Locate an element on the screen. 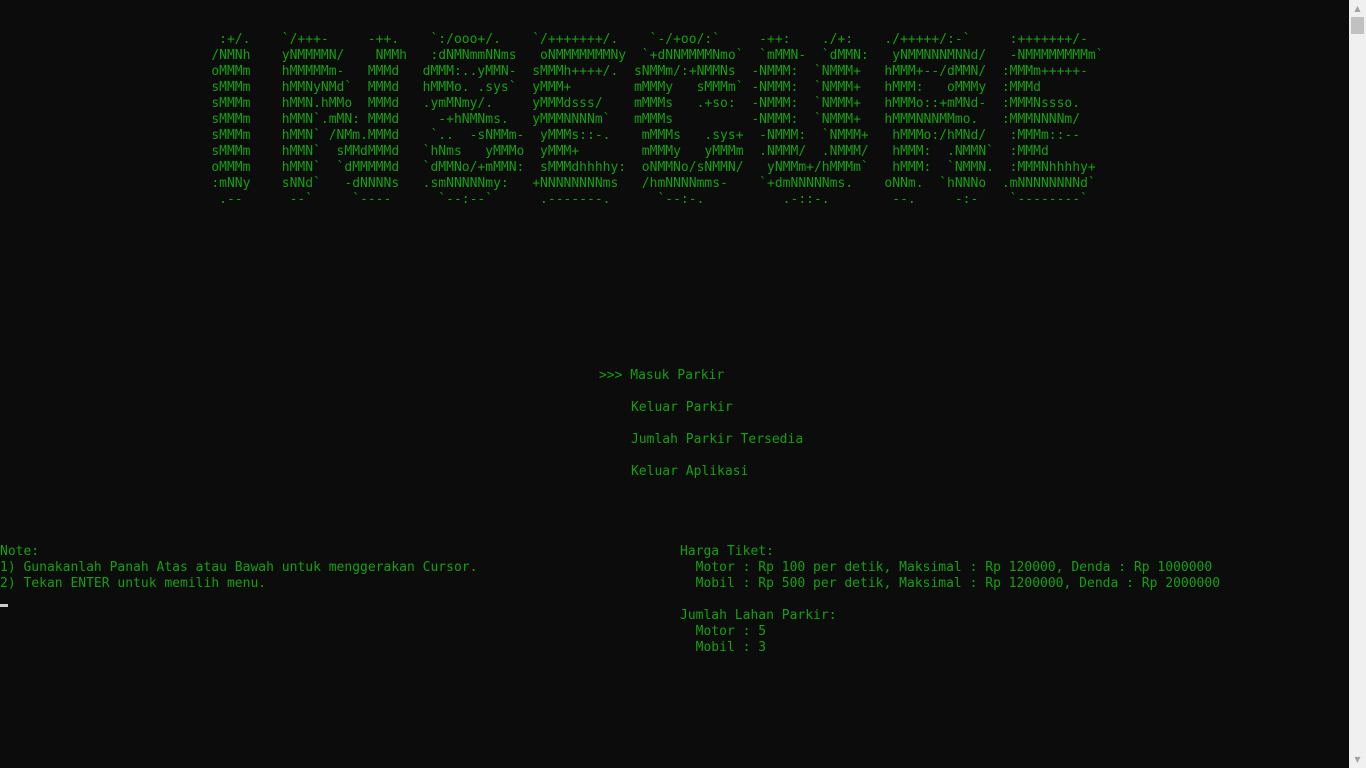 The width and height of the screenshot is (1366, 768). scrollbar-thumb is located at coordinates (1357, 25).